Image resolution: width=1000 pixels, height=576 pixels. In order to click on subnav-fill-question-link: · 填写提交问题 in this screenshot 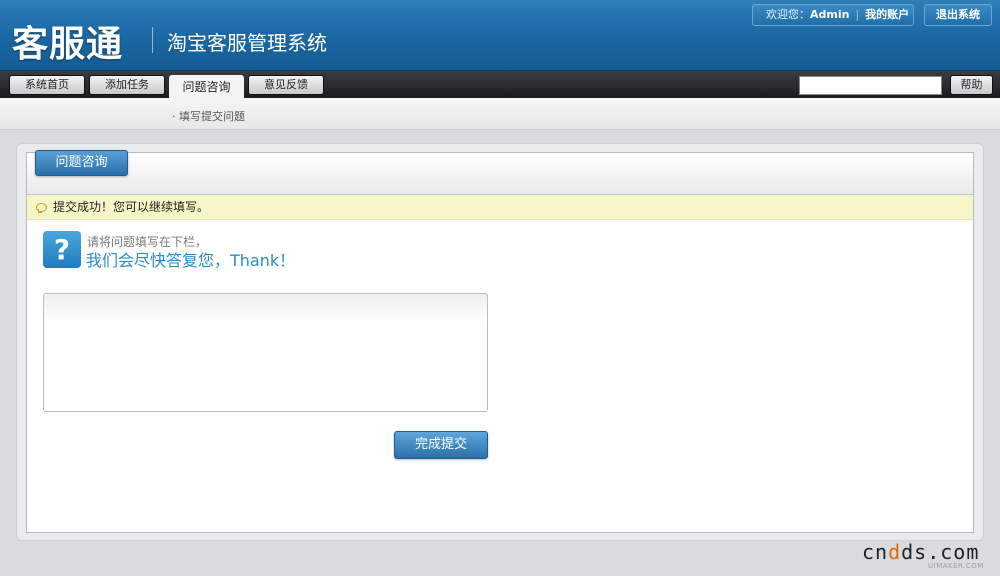, I will do `click(208, 116)`.